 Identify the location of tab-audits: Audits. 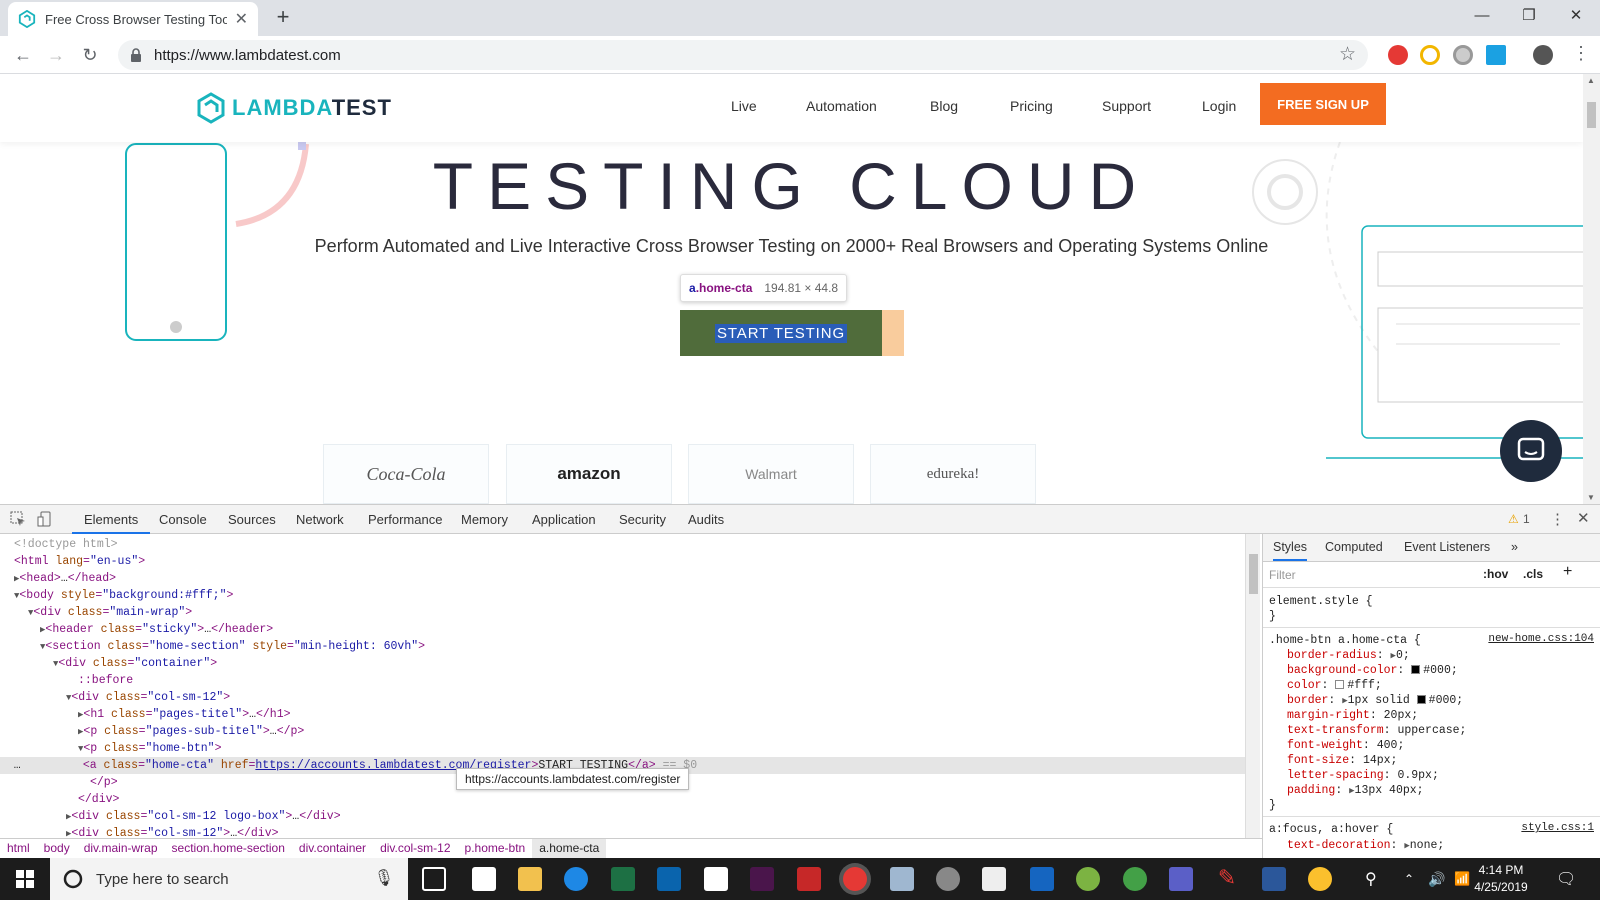
(706, 519).